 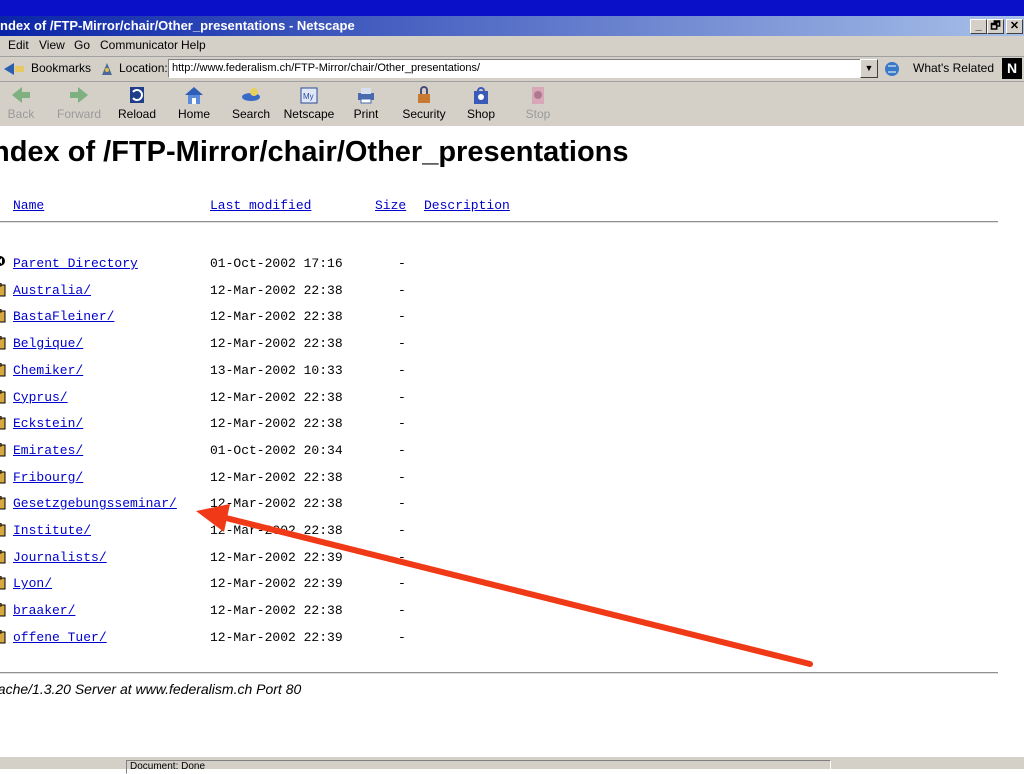 What do you see at coordinates (139, 45) in the screenshot?
I see `menu-communicator: Communicator` at bounding box center [139, 45].